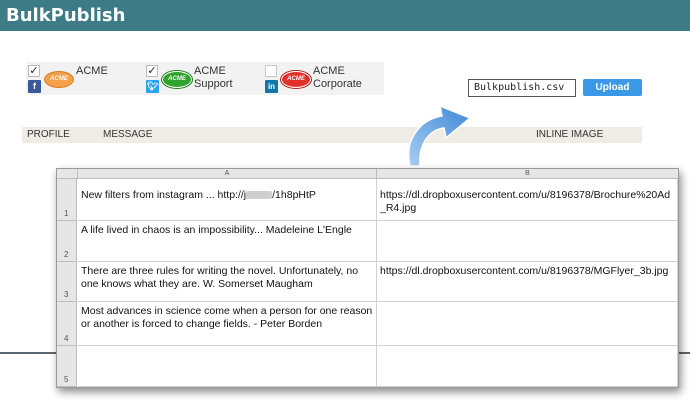  I want to click on post-columns-header: PROFILE MESSAGE INLINE IMAGE, so click(332, 135).